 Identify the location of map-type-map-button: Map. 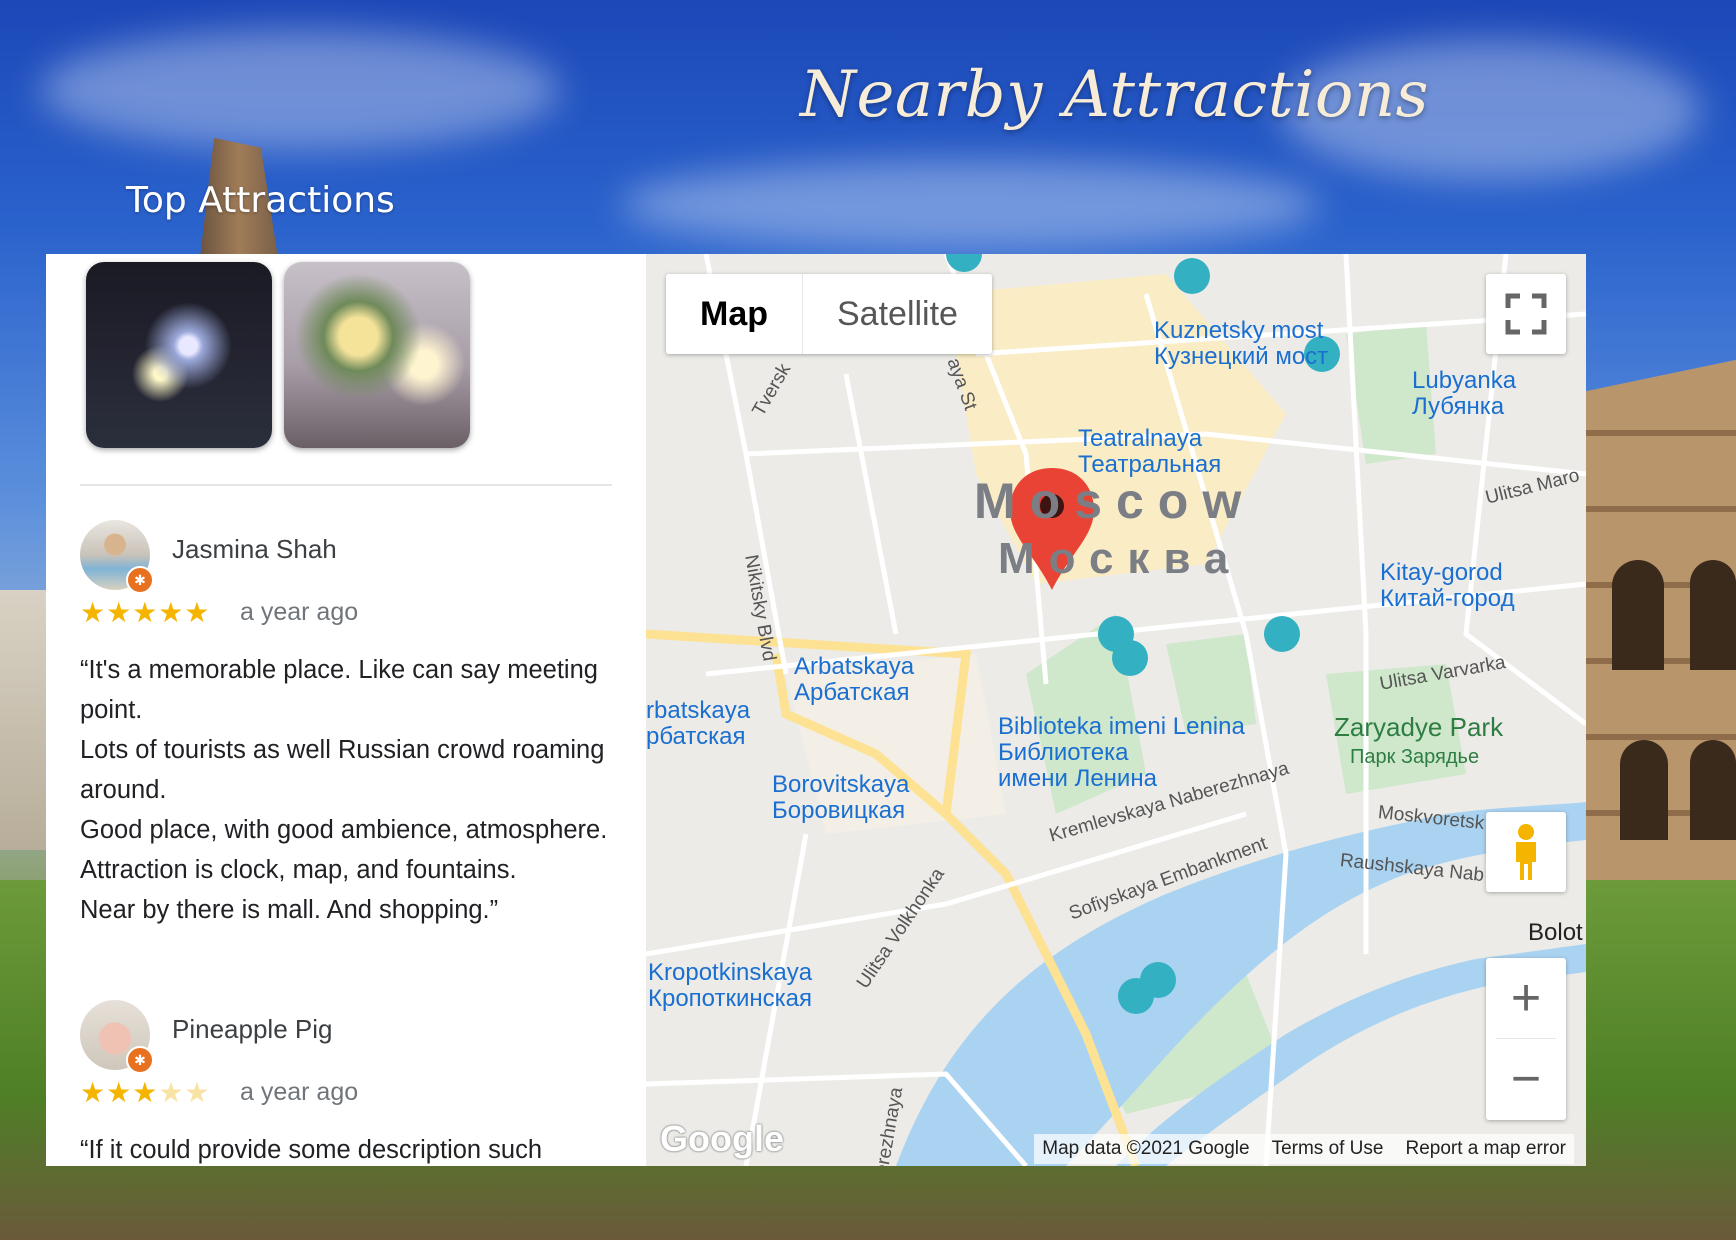
(734, 314).